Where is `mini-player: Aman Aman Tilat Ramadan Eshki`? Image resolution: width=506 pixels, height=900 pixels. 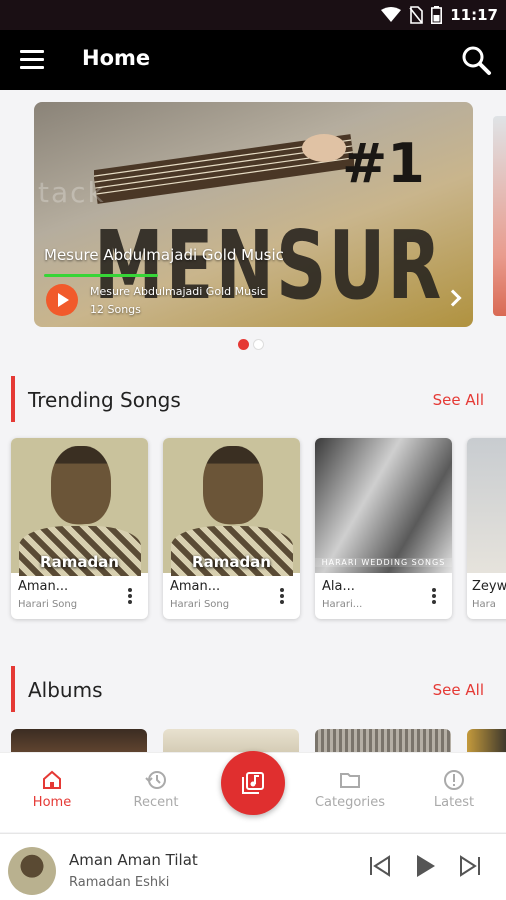 mini-player: Aman Aman Tilat Ramadan Eshki is located at coordinates (253, 866).